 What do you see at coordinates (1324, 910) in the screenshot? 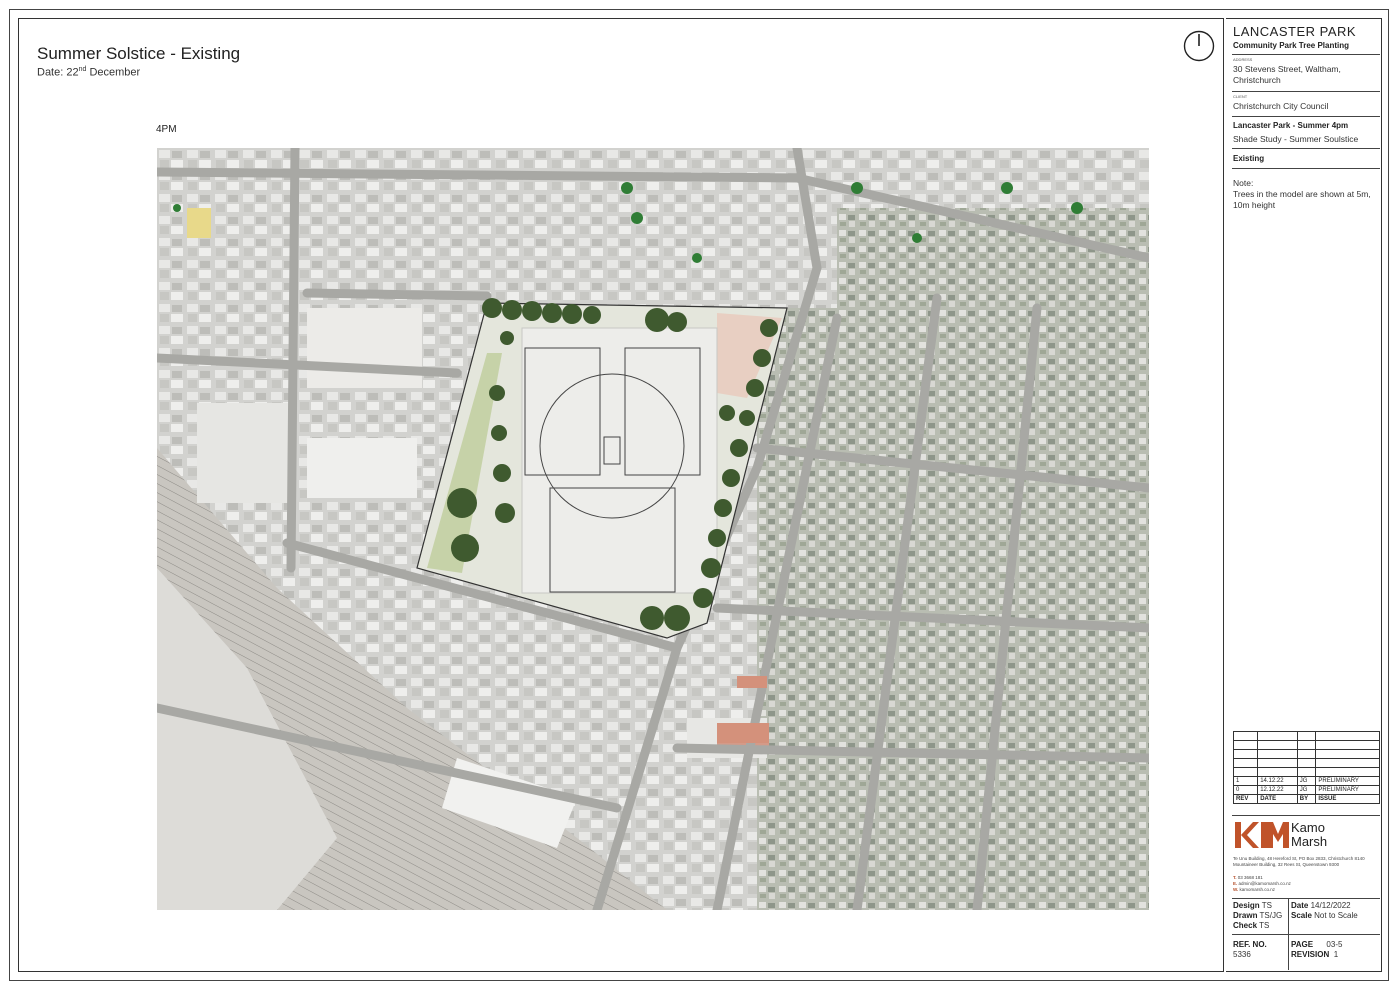
I see `date-scale-info: Date 14/12/2022 Scale Not to Scale` at bounding box center [1324, 910].